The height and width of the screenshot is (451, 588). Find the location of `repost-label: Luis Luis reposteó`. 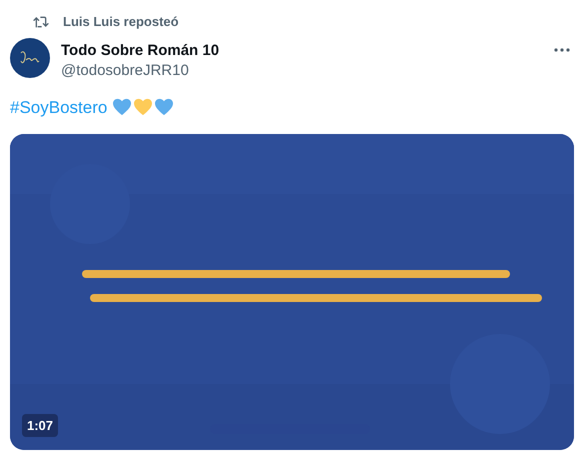

repost-label: Luis Luis reposteó is located at coordinates (121, 22).